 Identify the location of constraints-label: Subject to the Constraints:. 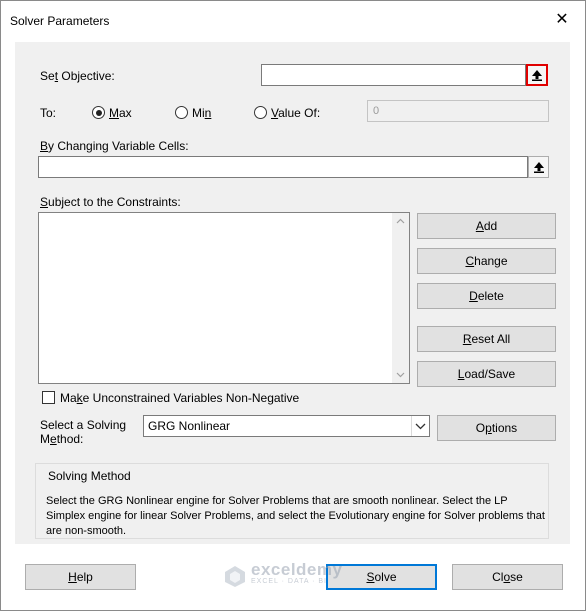
(110, 202).